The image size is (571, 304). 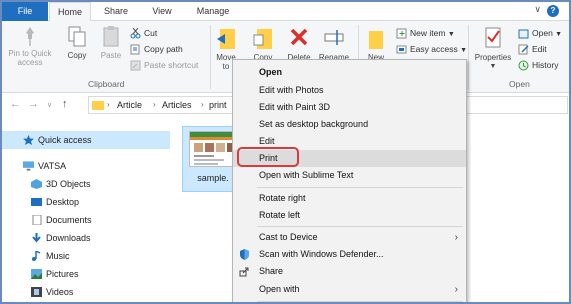 I want to click on pictures-icon, so click(x=36, y=274).